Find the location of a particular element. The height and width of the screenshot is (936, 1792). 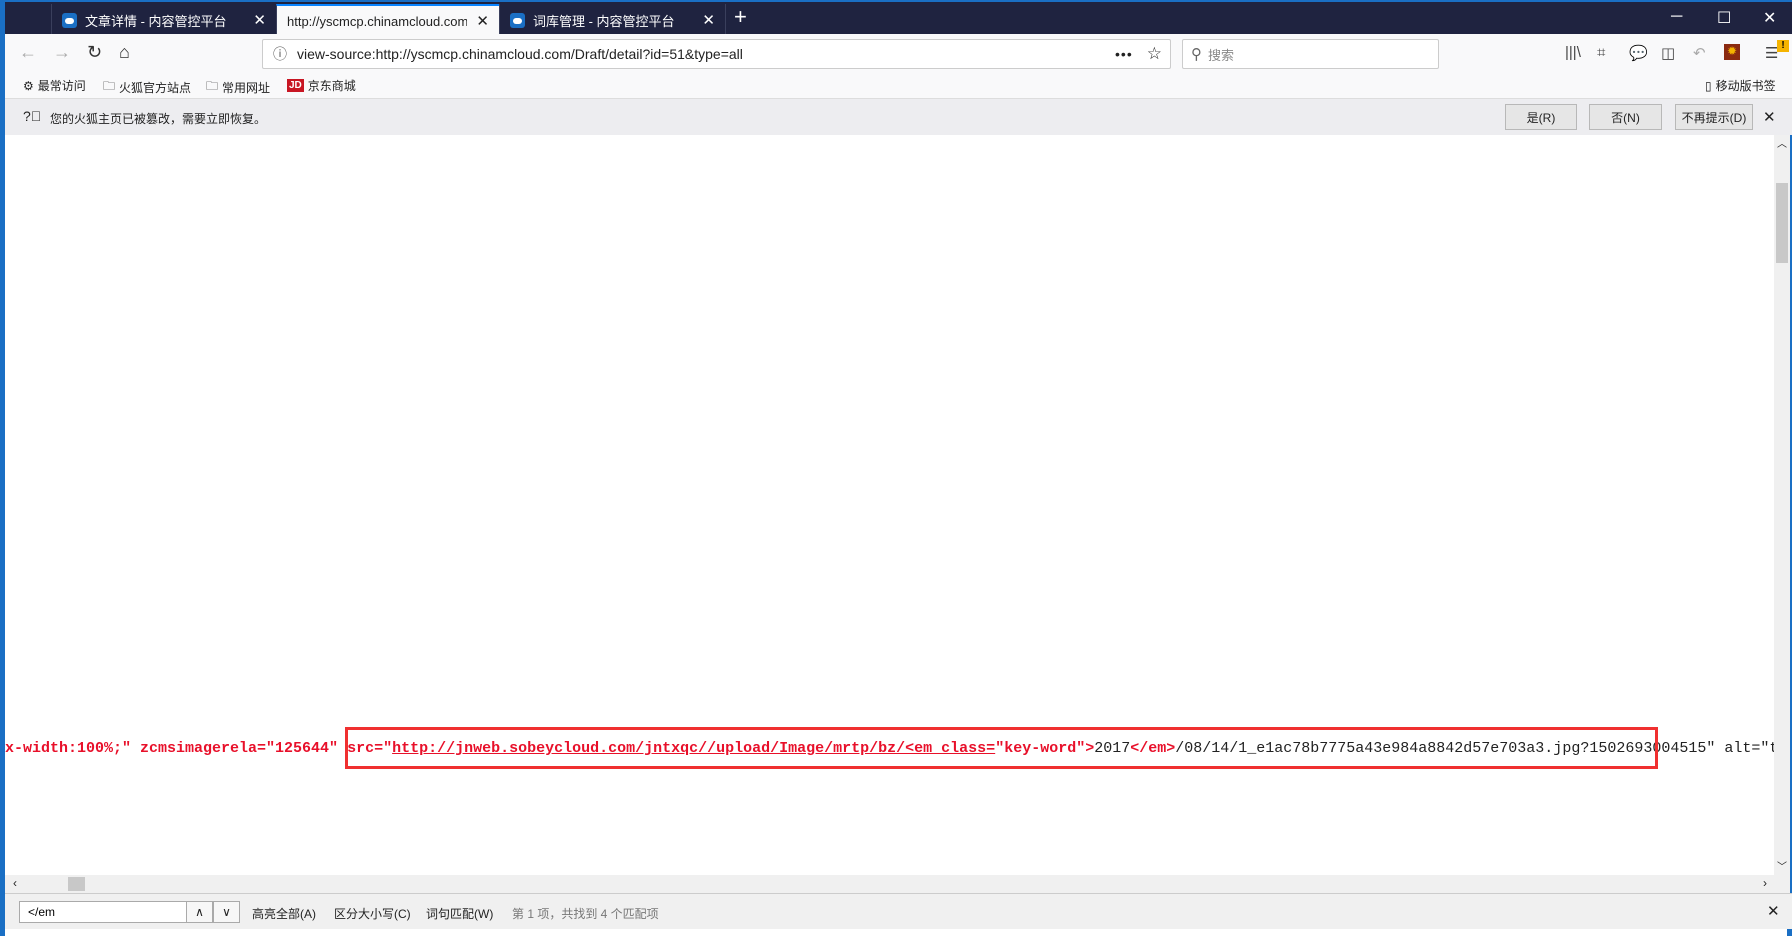

new-tab-button: + is located at coordinates (740, 17).